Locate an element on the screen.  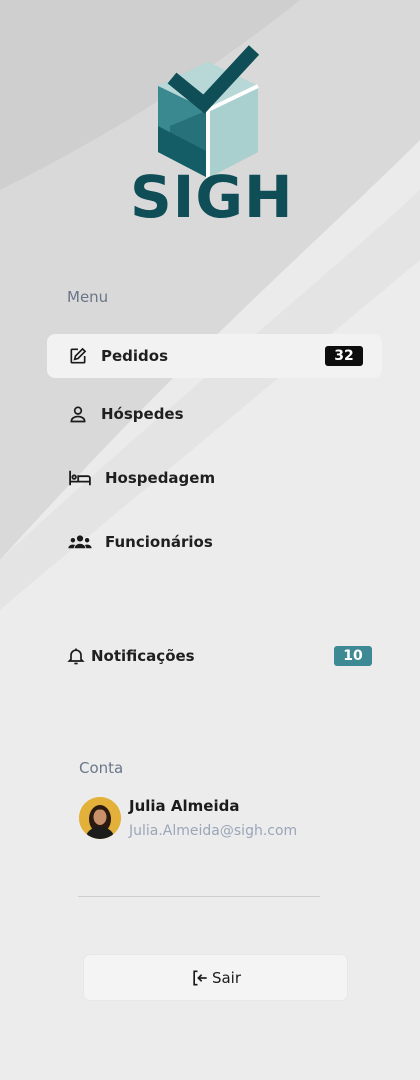
notifications-count-badge: 10 is located at coordinates (353, 656).